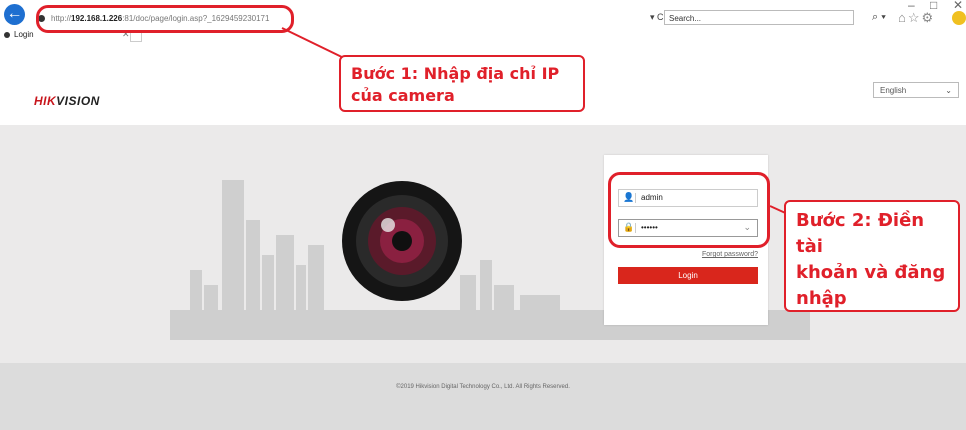  I want to click on step2-line3: nhập, so click(821, 298).